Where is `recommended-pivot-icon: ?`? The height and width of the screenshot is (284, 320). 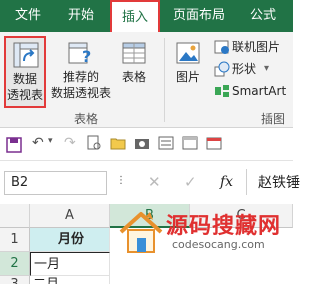
recommended-pivot-icon: ? is located at coordinates (81, 53).